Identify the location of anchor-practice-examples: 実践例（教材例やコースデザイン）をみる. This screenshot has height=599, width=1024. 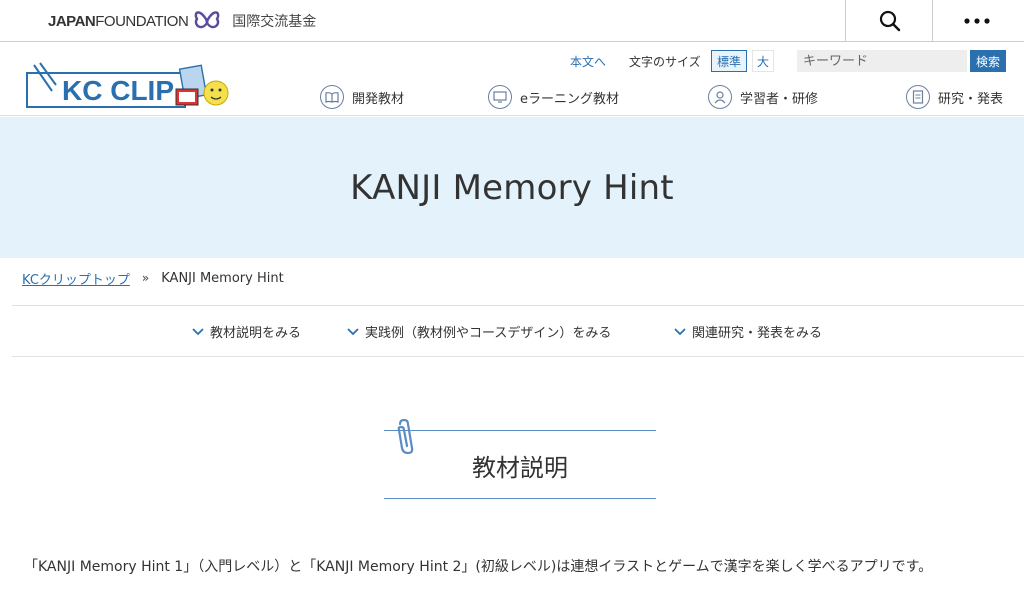
(479, 331).